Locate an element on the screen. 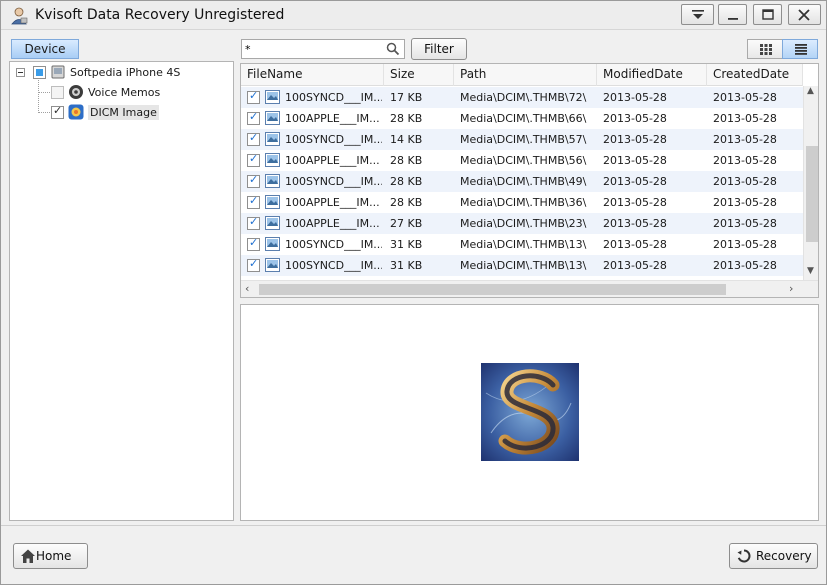  cell-path: Media\DCIM\.THMB\23\ is located at coordinates (523, 223).